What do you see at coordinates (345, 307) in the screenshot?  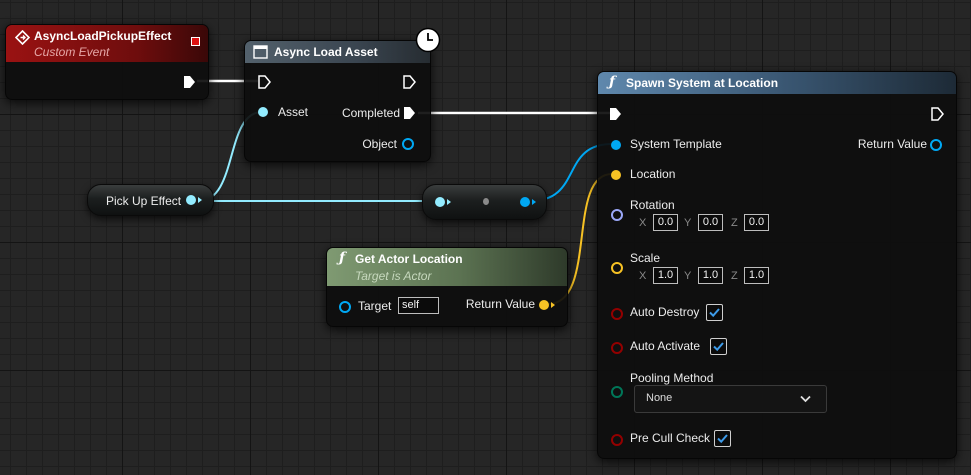 I see `target-pin` at bounding box center [345, 307].